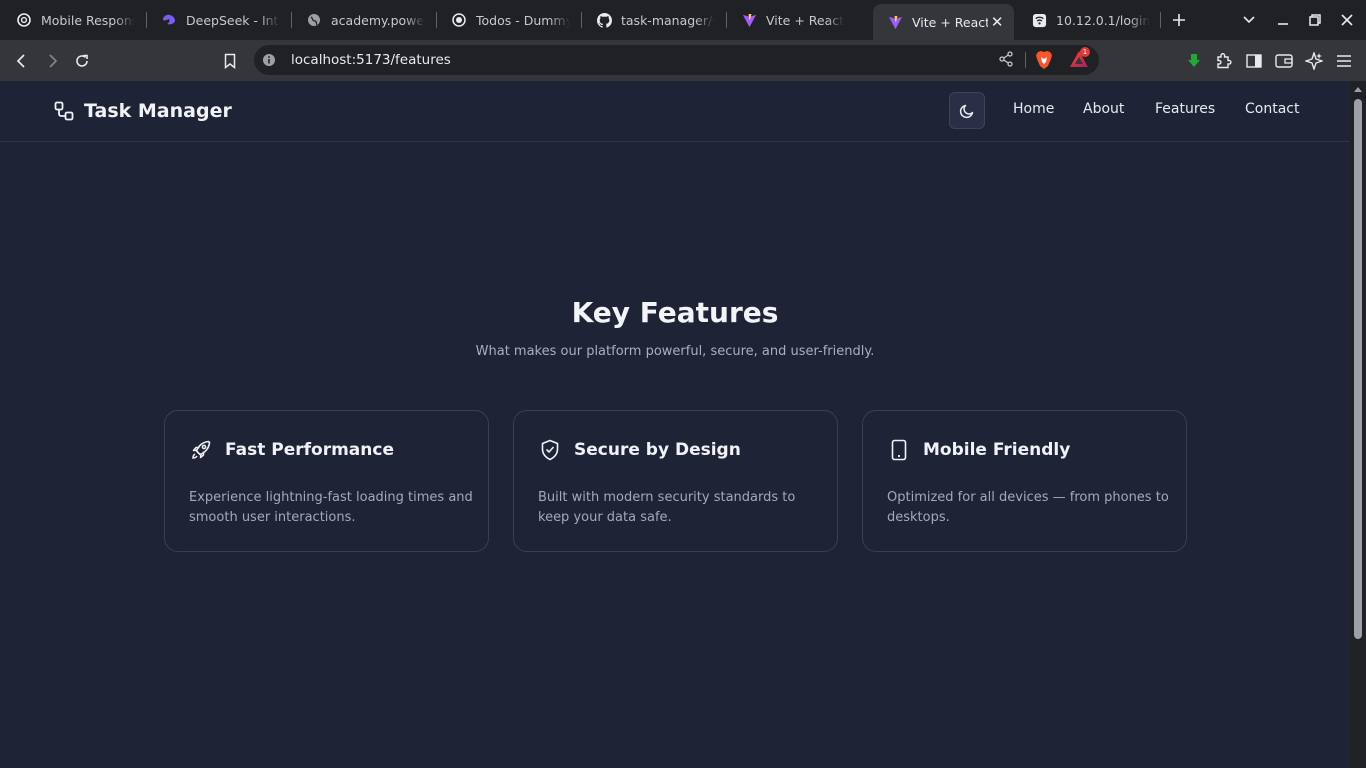 This screenshot has width=1366, height=768. Describe the element at coordinates (1283, 20) in the screenshot. I see `minimize-window-icon` at that location.